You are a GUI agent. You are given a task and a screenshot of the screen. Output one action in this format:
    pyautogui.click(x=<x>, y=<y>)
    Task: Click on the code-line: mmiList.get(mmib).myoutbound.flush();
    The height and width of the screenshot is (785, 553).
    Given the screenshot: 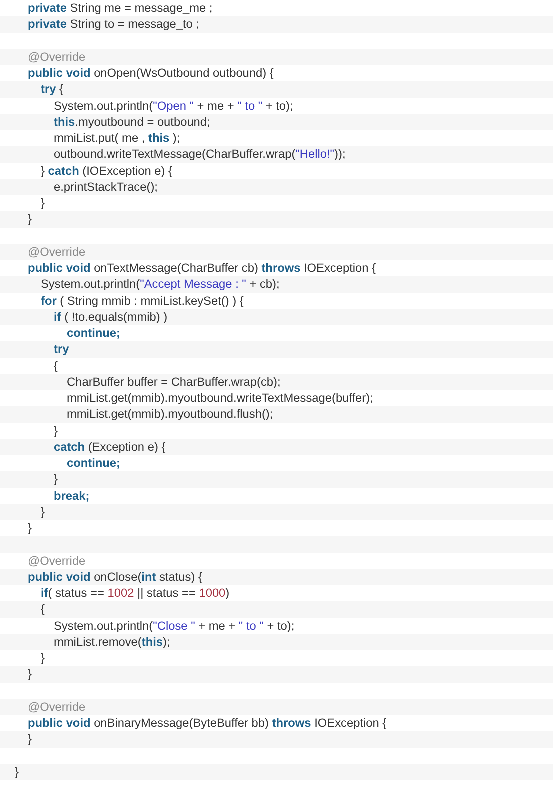 What is the action you would take?
    pyautogui.click(x=170, y=414)
    